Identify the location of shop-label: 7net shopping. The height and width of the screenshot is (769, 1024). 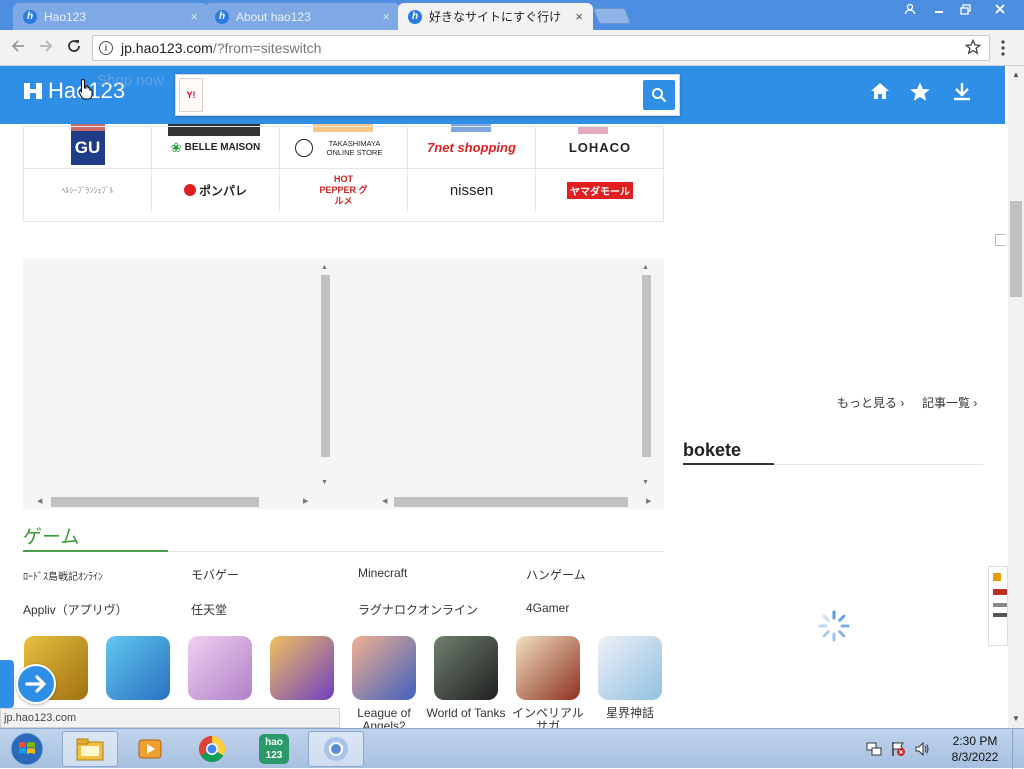
(471, 147).